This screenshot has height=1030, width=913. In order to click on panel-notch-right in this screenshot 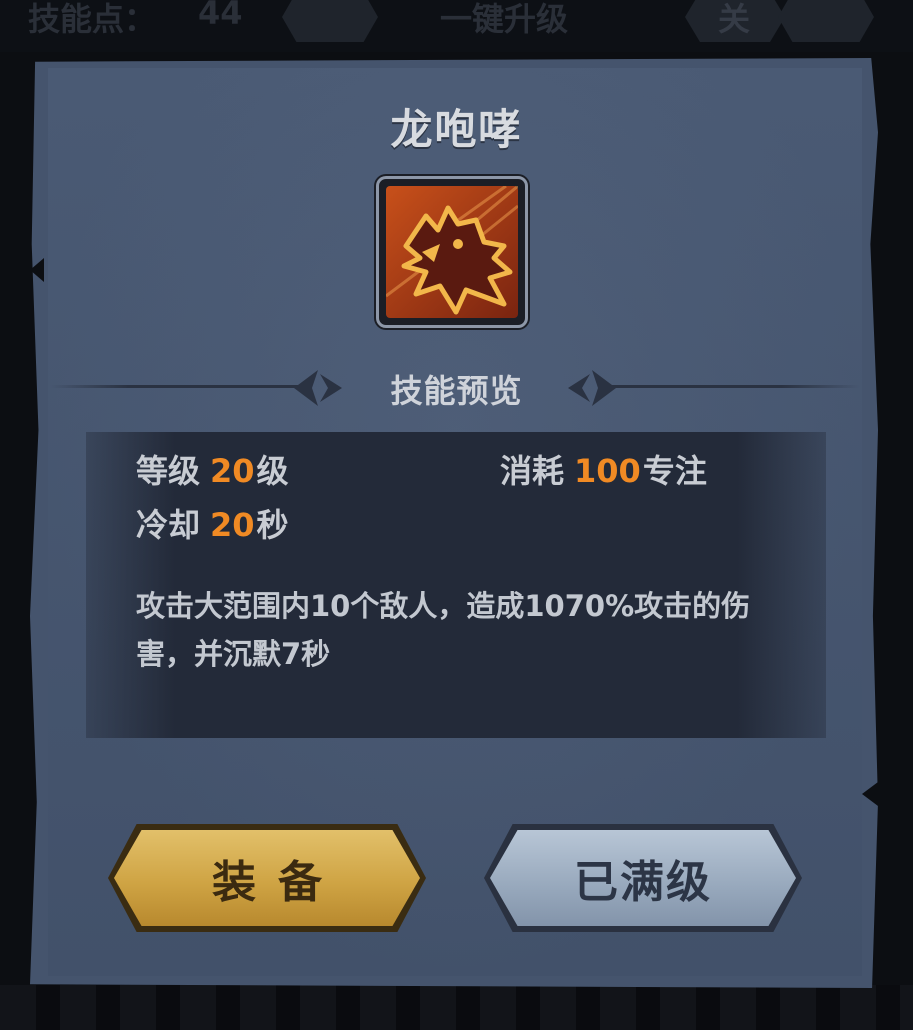, I will do `click(870, 794)`.